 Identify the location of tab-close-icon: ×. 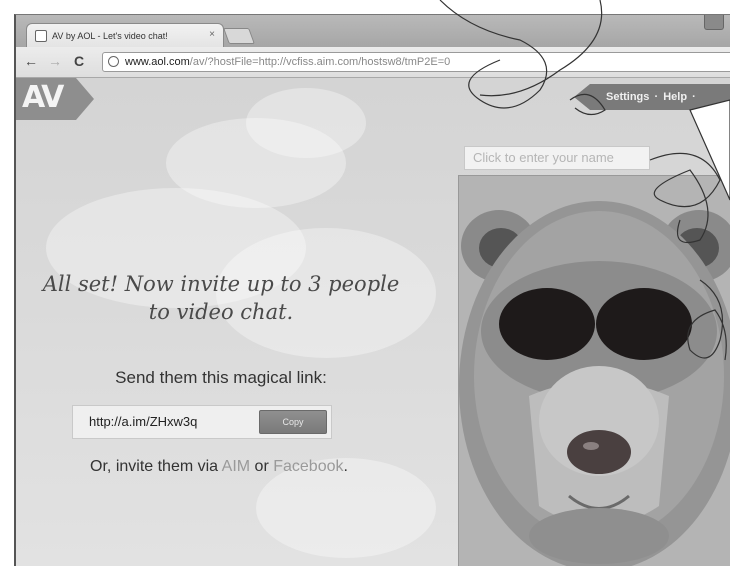
(212, 34).